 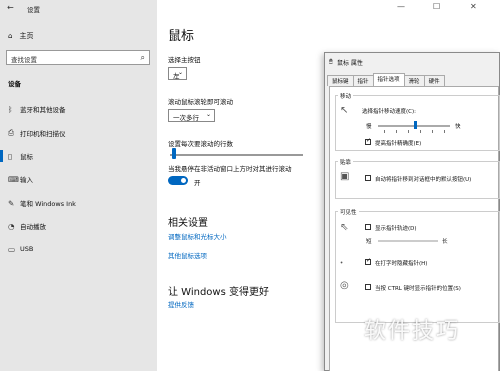 I want to click on trails-track, so click(x=408, y=241).